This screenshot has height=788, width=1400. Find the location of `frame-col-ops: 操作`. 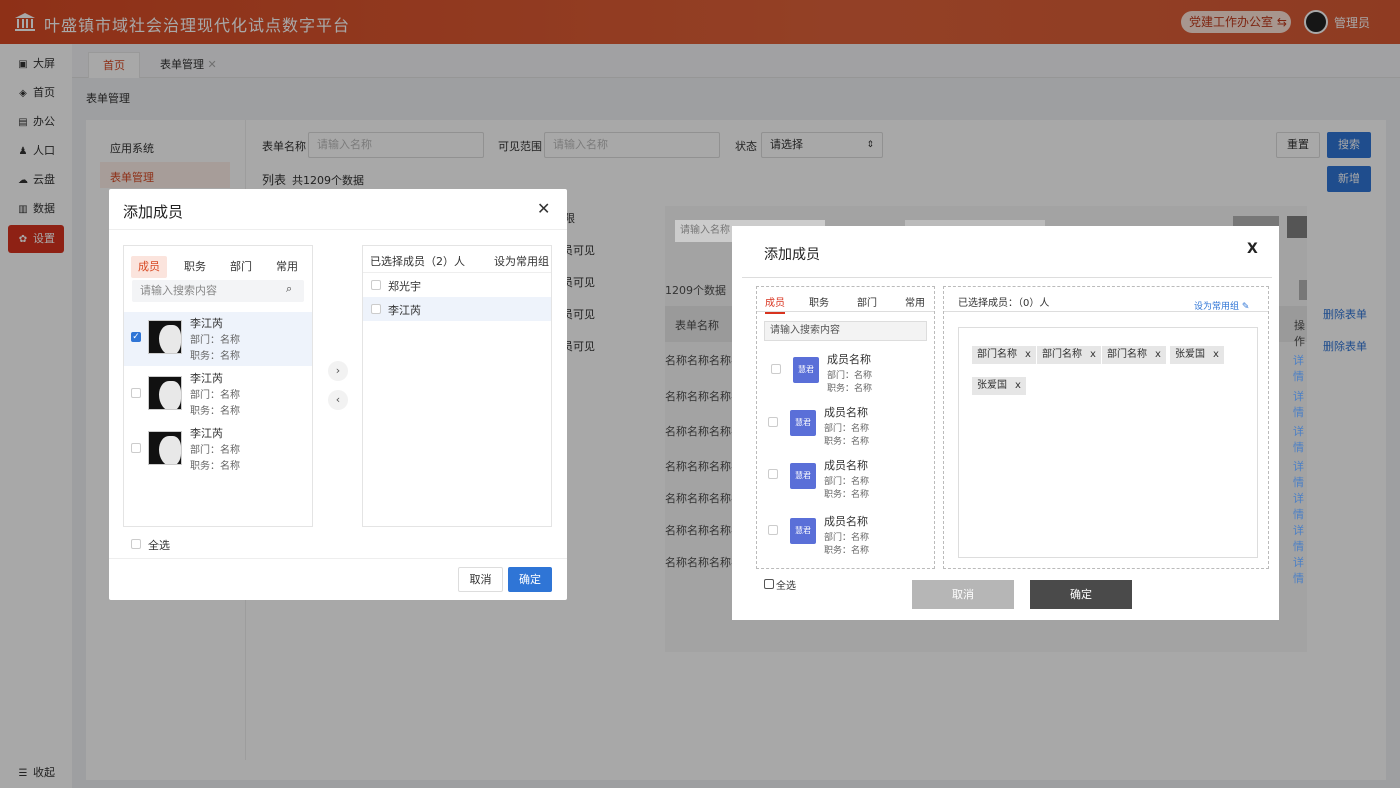

frame-col-ops: 操作 is located at coordinates (1299, 333).